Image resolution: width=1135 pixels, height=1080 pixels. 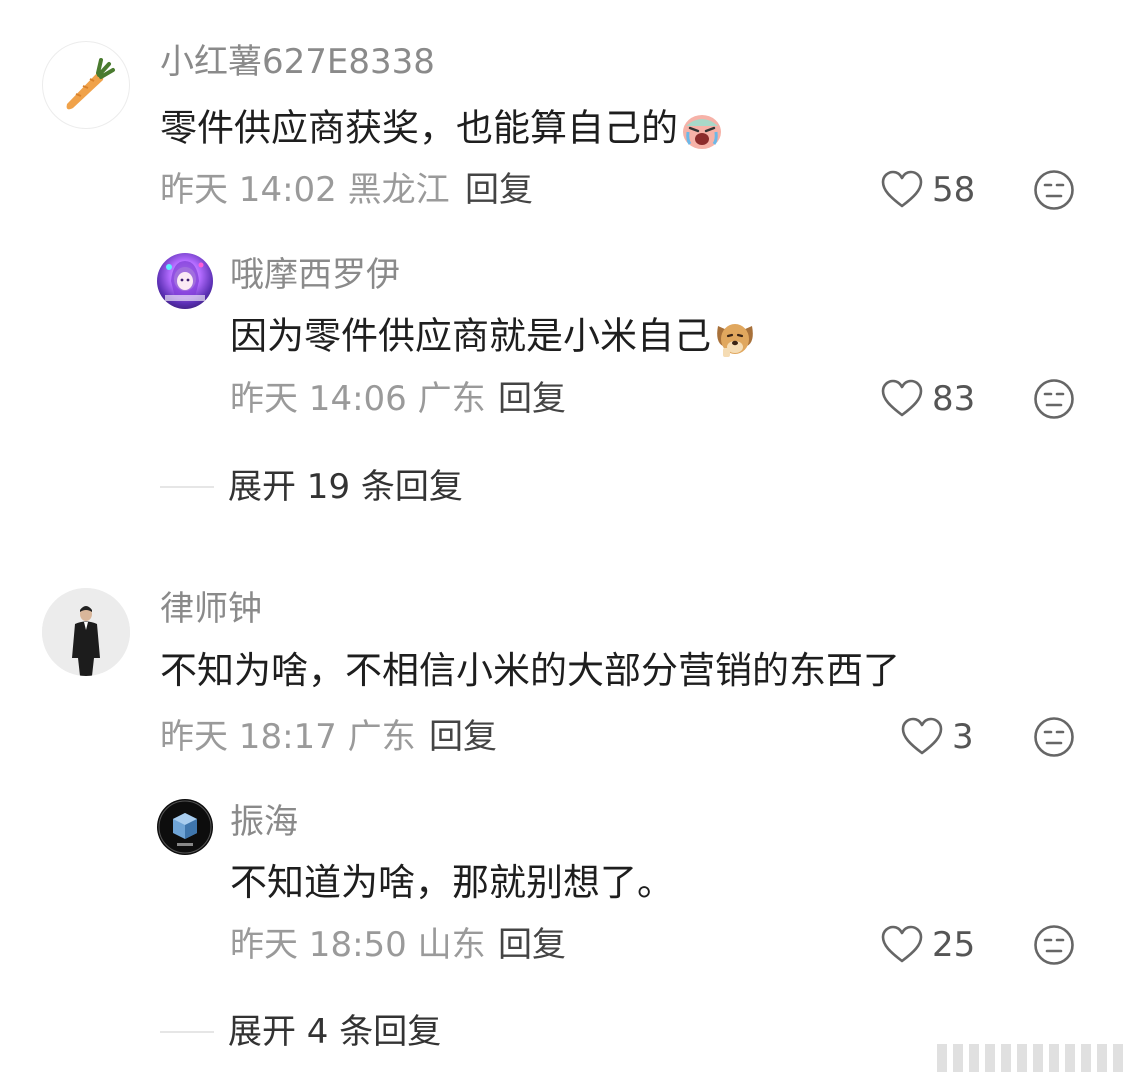 I want to click on like-count: 25, so click(x=954, y=945).